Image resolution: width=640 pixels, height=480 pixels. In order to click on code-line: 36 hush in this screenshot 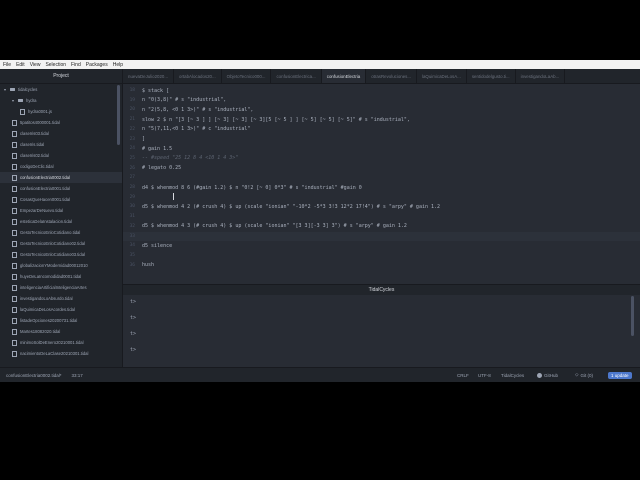, I will do `click(381, 265)`.